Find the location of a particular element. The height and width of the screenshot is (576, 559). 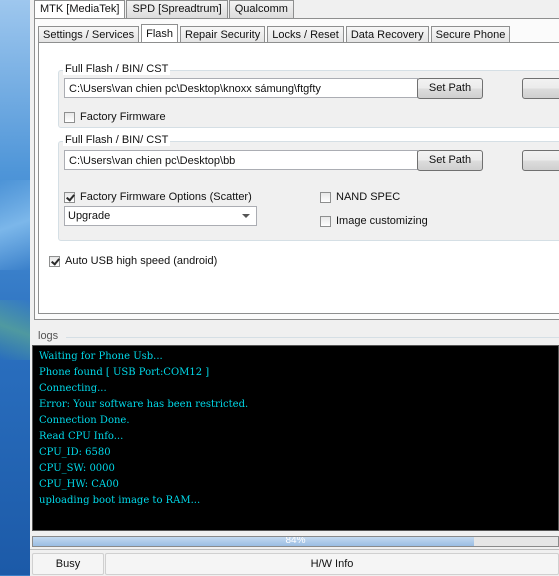

log-line: Connection Done. is located at coordinates (84, 420).